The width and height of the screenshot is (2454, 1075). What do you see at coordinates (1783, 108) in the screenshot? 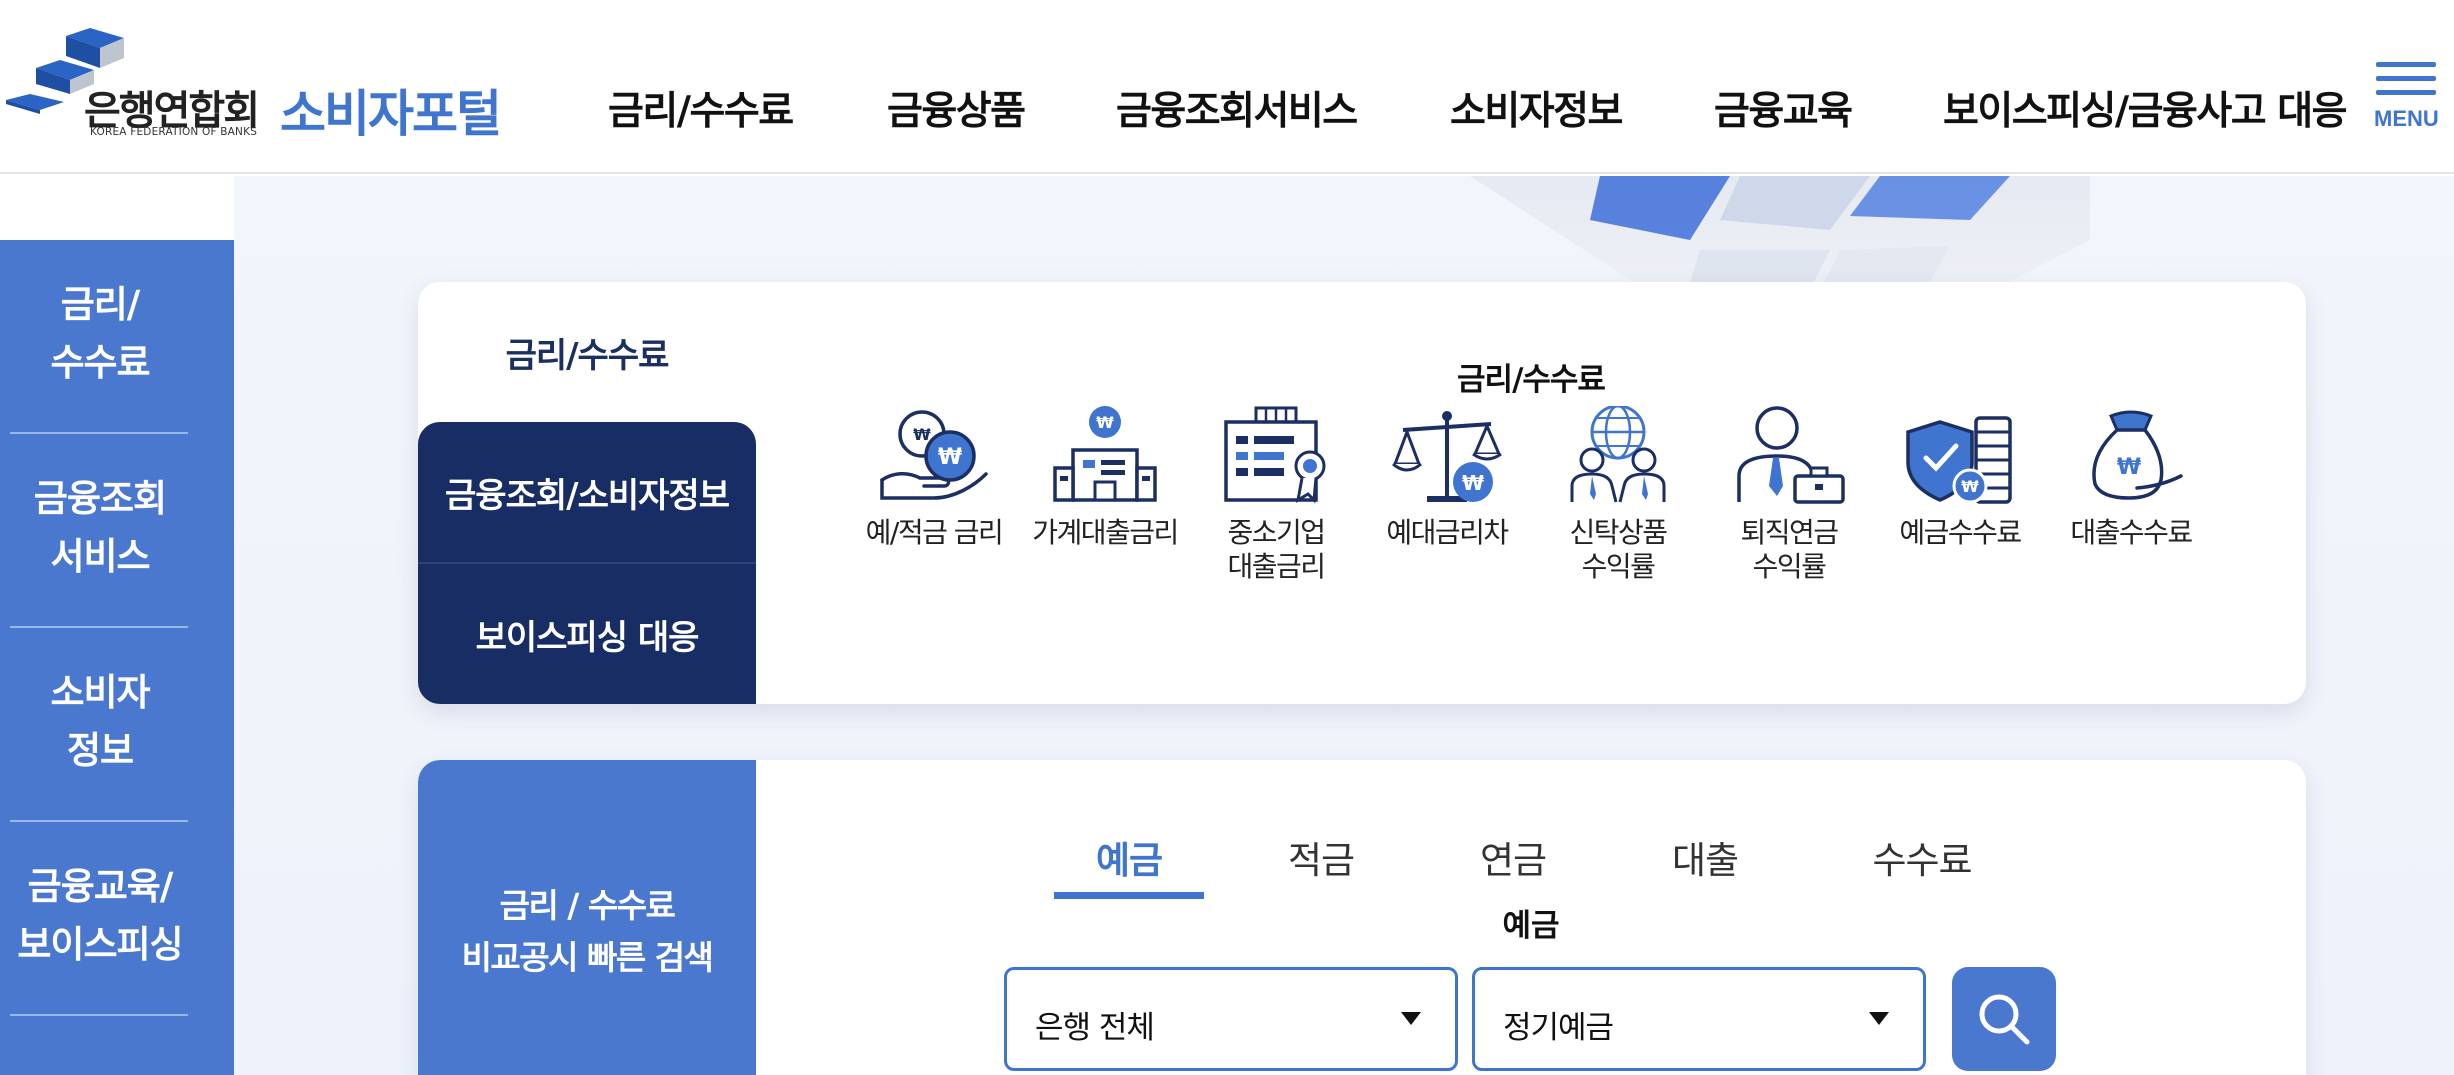
I see `gnb-item-financial-education: 금융교육` at bounding box center [1783, 108].